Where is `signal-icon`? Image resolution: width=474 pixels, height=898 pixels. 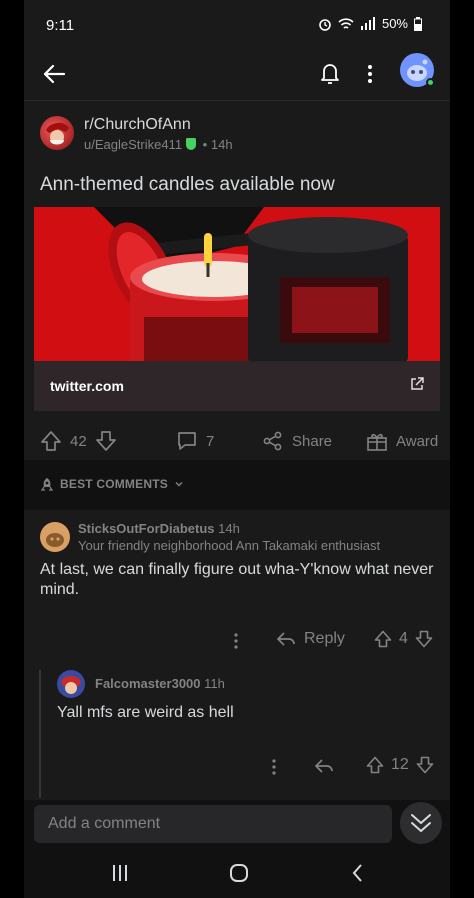
signal-icon is located at coordinates (367, 23).